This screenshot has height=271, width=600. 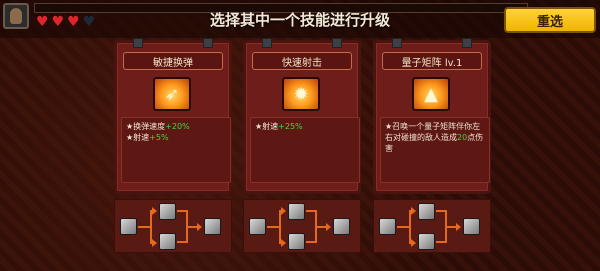 I want to click on skill-description: ★射速+25%, so click(x=305, y=150).